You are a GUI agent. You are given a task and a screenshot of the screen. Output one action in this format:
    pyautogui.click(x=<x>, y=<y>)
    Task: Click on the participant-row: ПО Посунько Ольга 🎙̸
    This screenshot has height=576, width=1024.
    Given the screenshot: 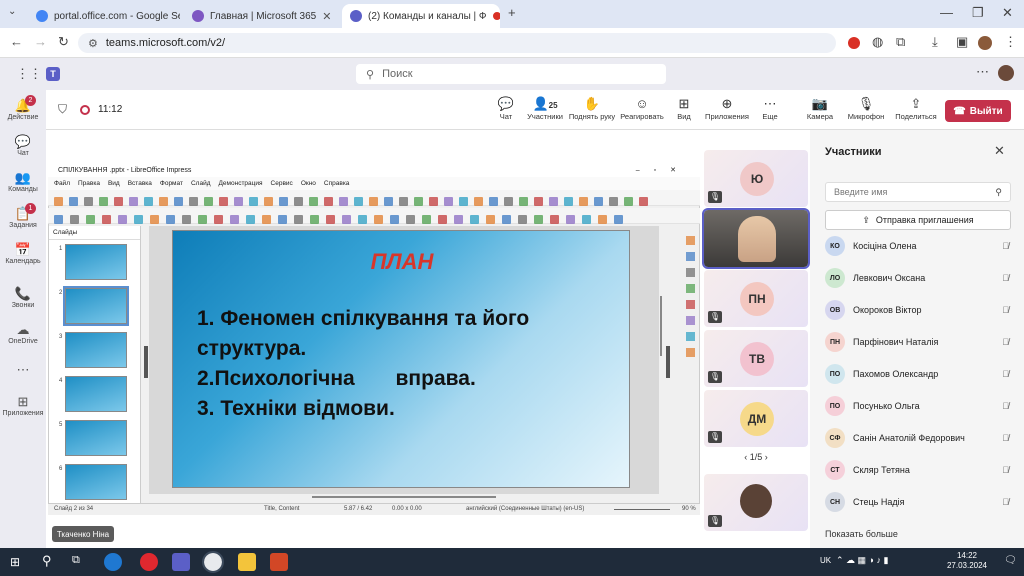 What is the action you would take?
    pyautogui.click(x=920, y=406)
    